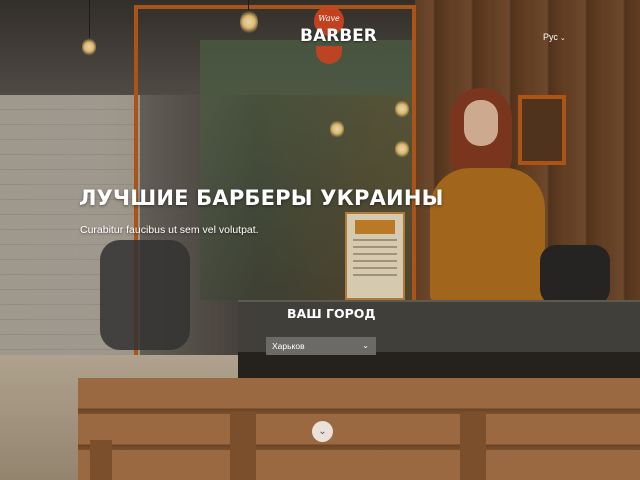  I want to click on logo-script-text: Wave, so click(329, 18).